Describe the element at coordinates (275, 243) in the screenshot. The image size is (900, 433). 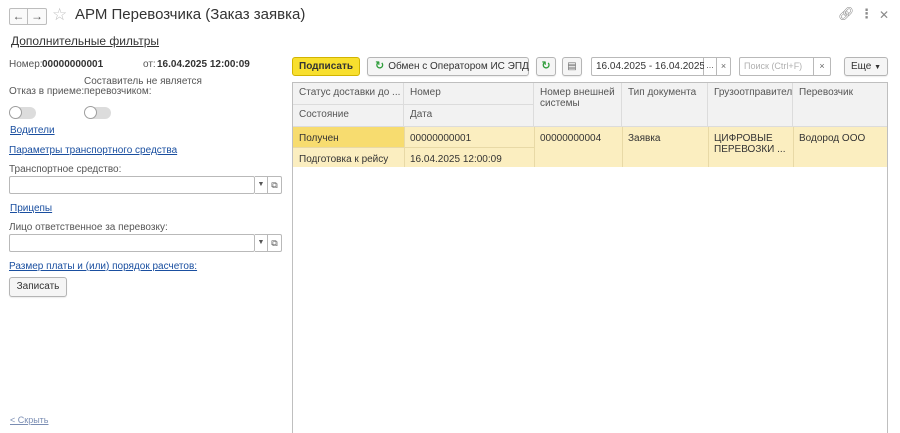
I see `responsible-open-icon: ⧉` at that location.